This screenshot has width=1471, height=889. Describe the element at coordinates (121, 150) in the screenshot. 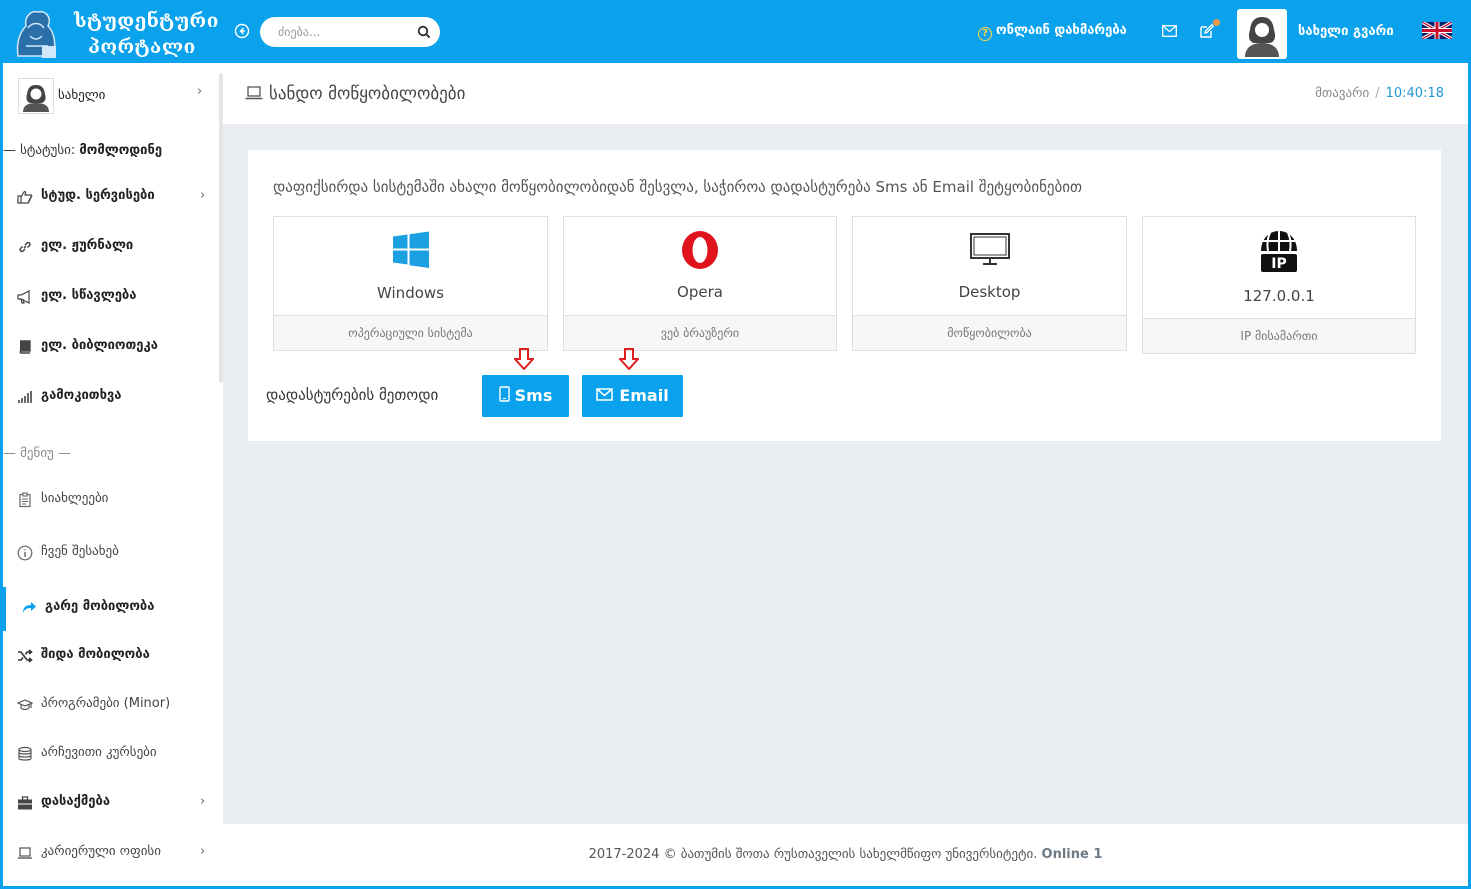

I see `status-value: მომლოდინე` at that location.